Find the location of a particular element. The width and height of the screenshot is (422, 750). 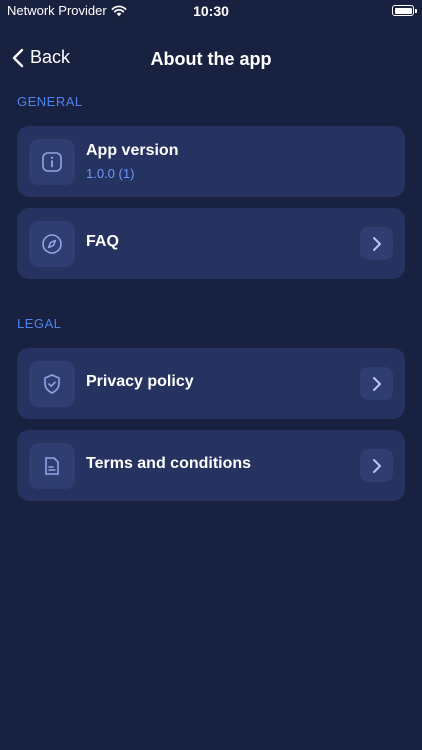

compass-icon is located at coordinates (52, 244).